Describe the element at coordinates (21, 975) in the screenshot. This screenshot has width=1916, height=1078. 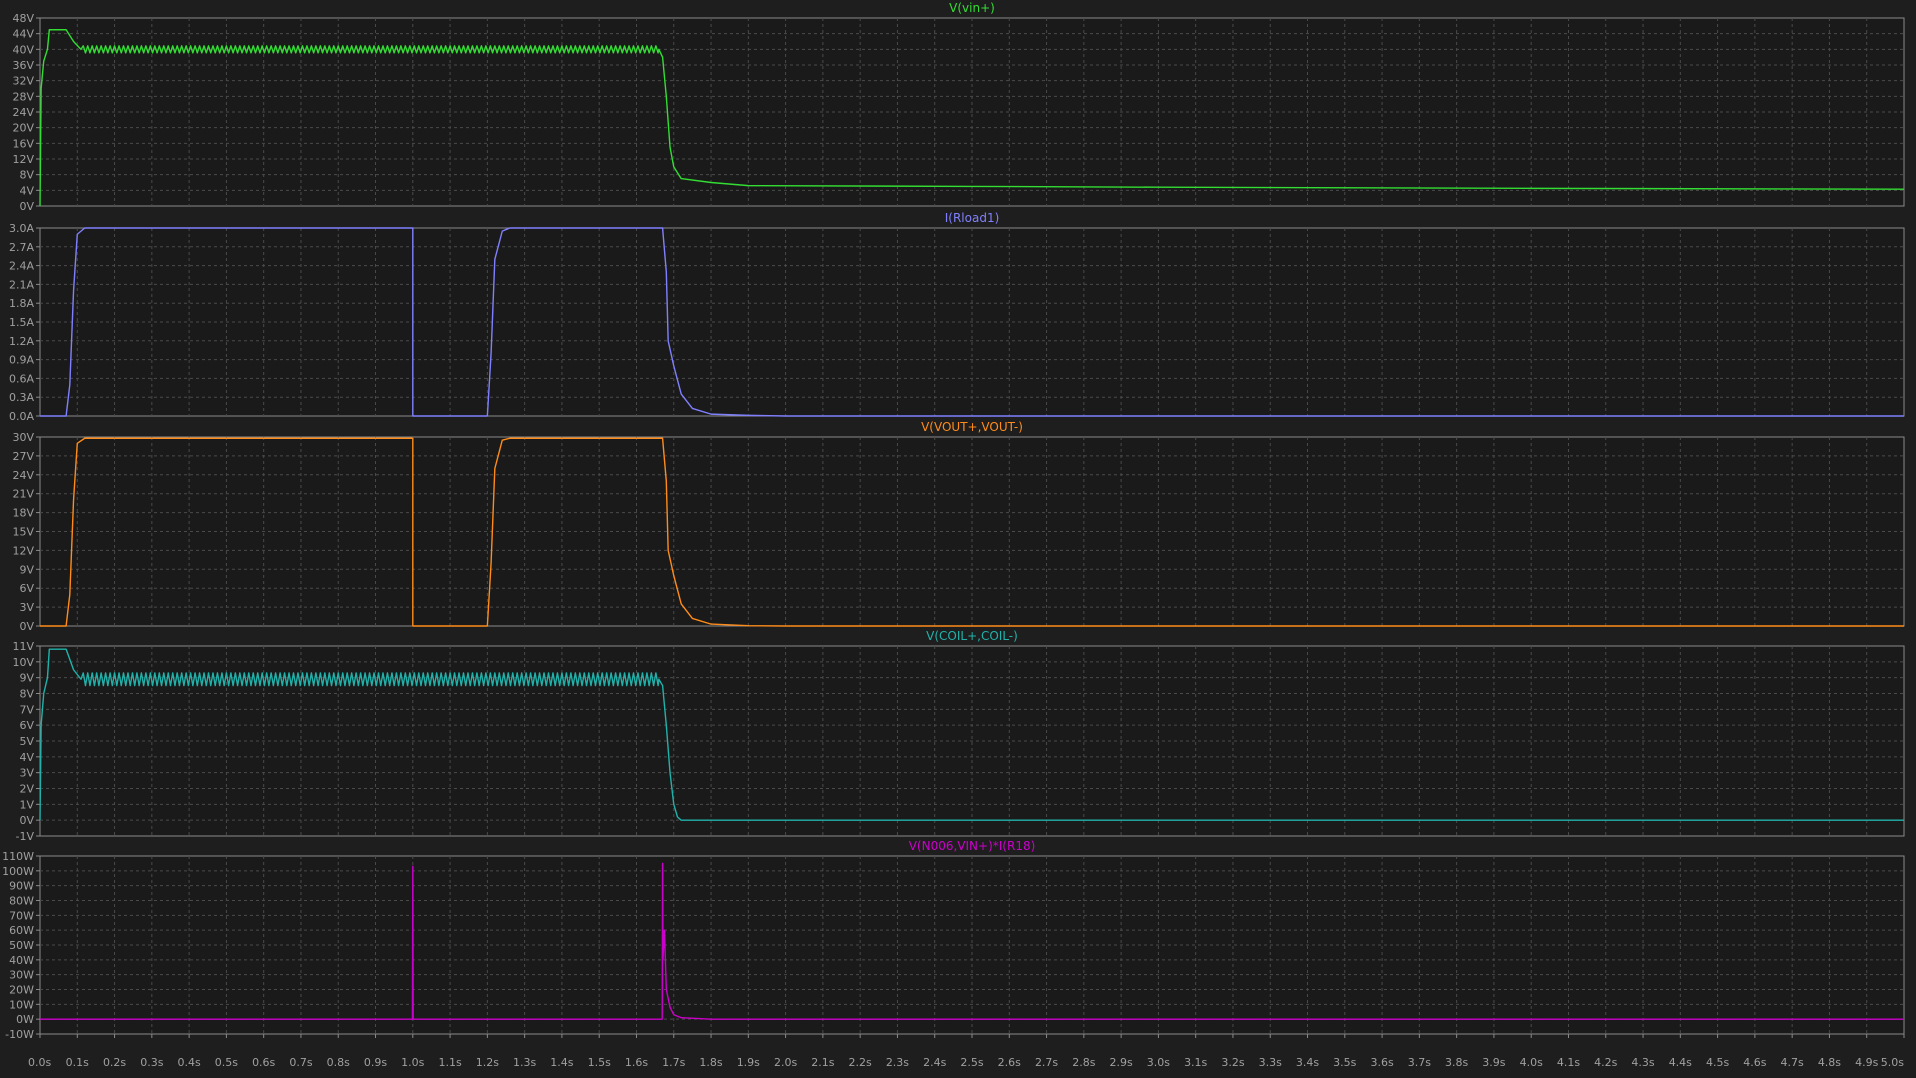
I see `y-tick-label: 30W` at that location.